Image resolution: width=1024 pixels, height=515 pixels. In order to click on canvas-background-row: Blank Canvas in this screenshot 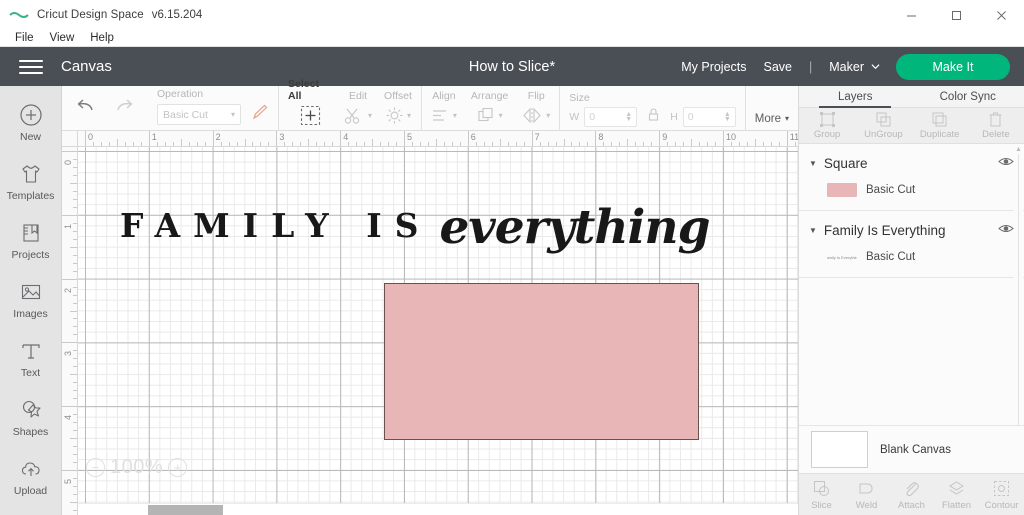, I will do `click(911, 449)`.